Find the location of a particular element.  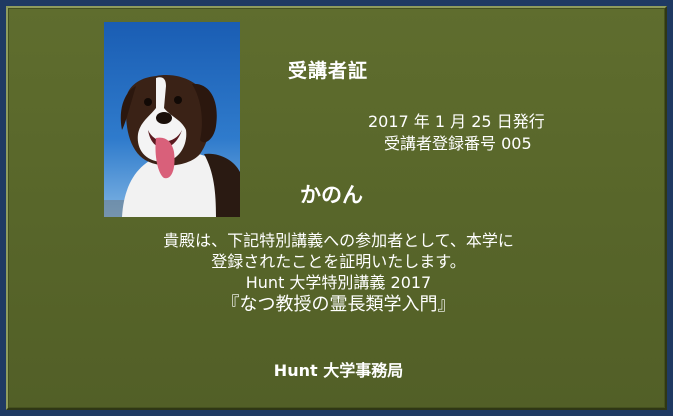

dog-photo is located at coordinates (172, 119).